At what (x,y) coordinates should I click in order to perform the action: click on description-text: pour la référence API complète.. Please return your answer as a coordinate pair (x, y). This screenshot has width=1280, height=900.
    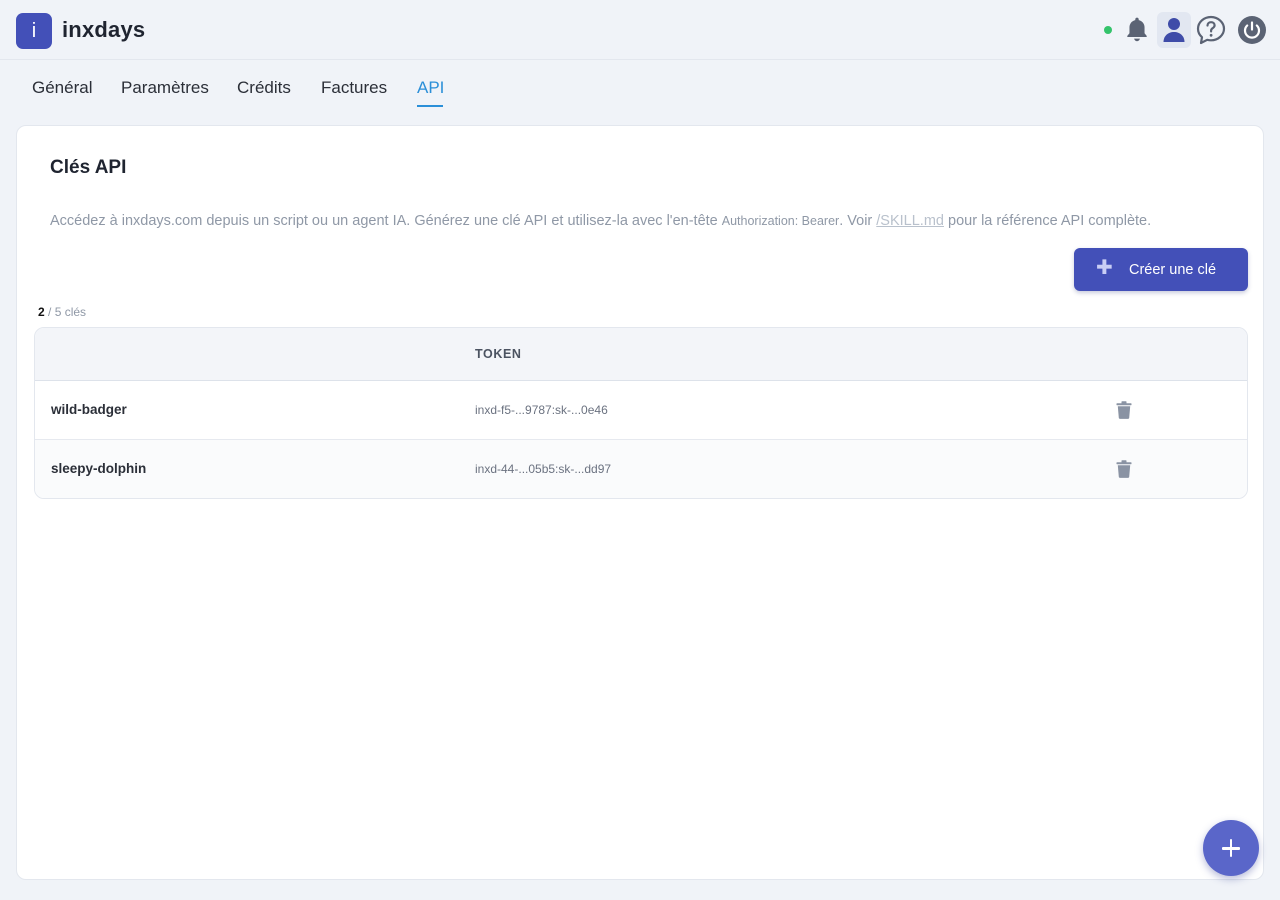
    Looking at the image, I should click on (1047, 221).